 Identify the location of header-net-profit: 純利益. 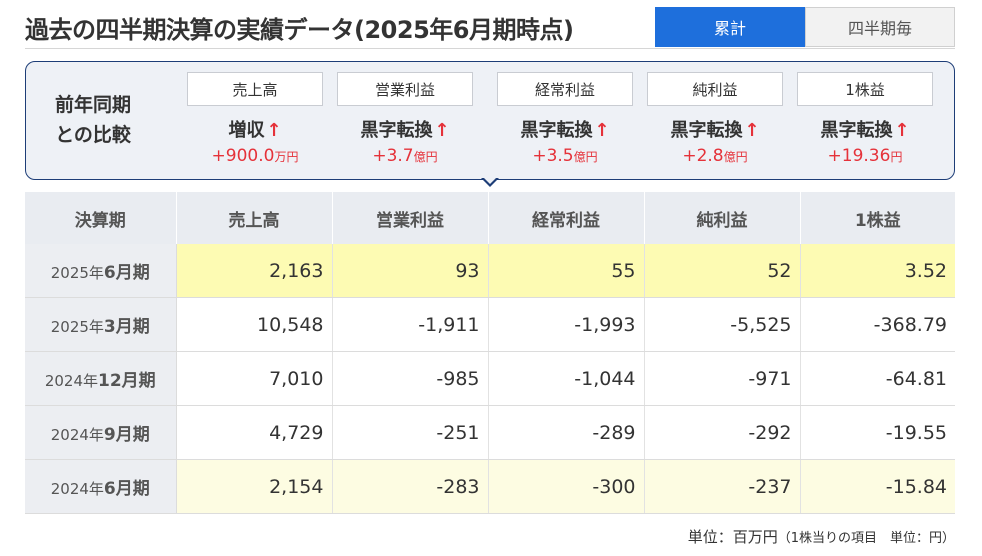
(722, 218).